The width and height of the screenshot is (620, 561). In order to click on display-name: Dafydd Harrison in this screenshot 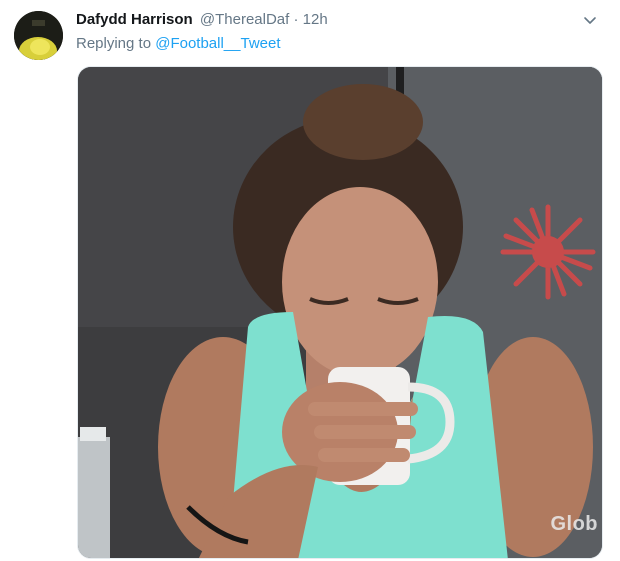, I will do `click(134, 19)`.